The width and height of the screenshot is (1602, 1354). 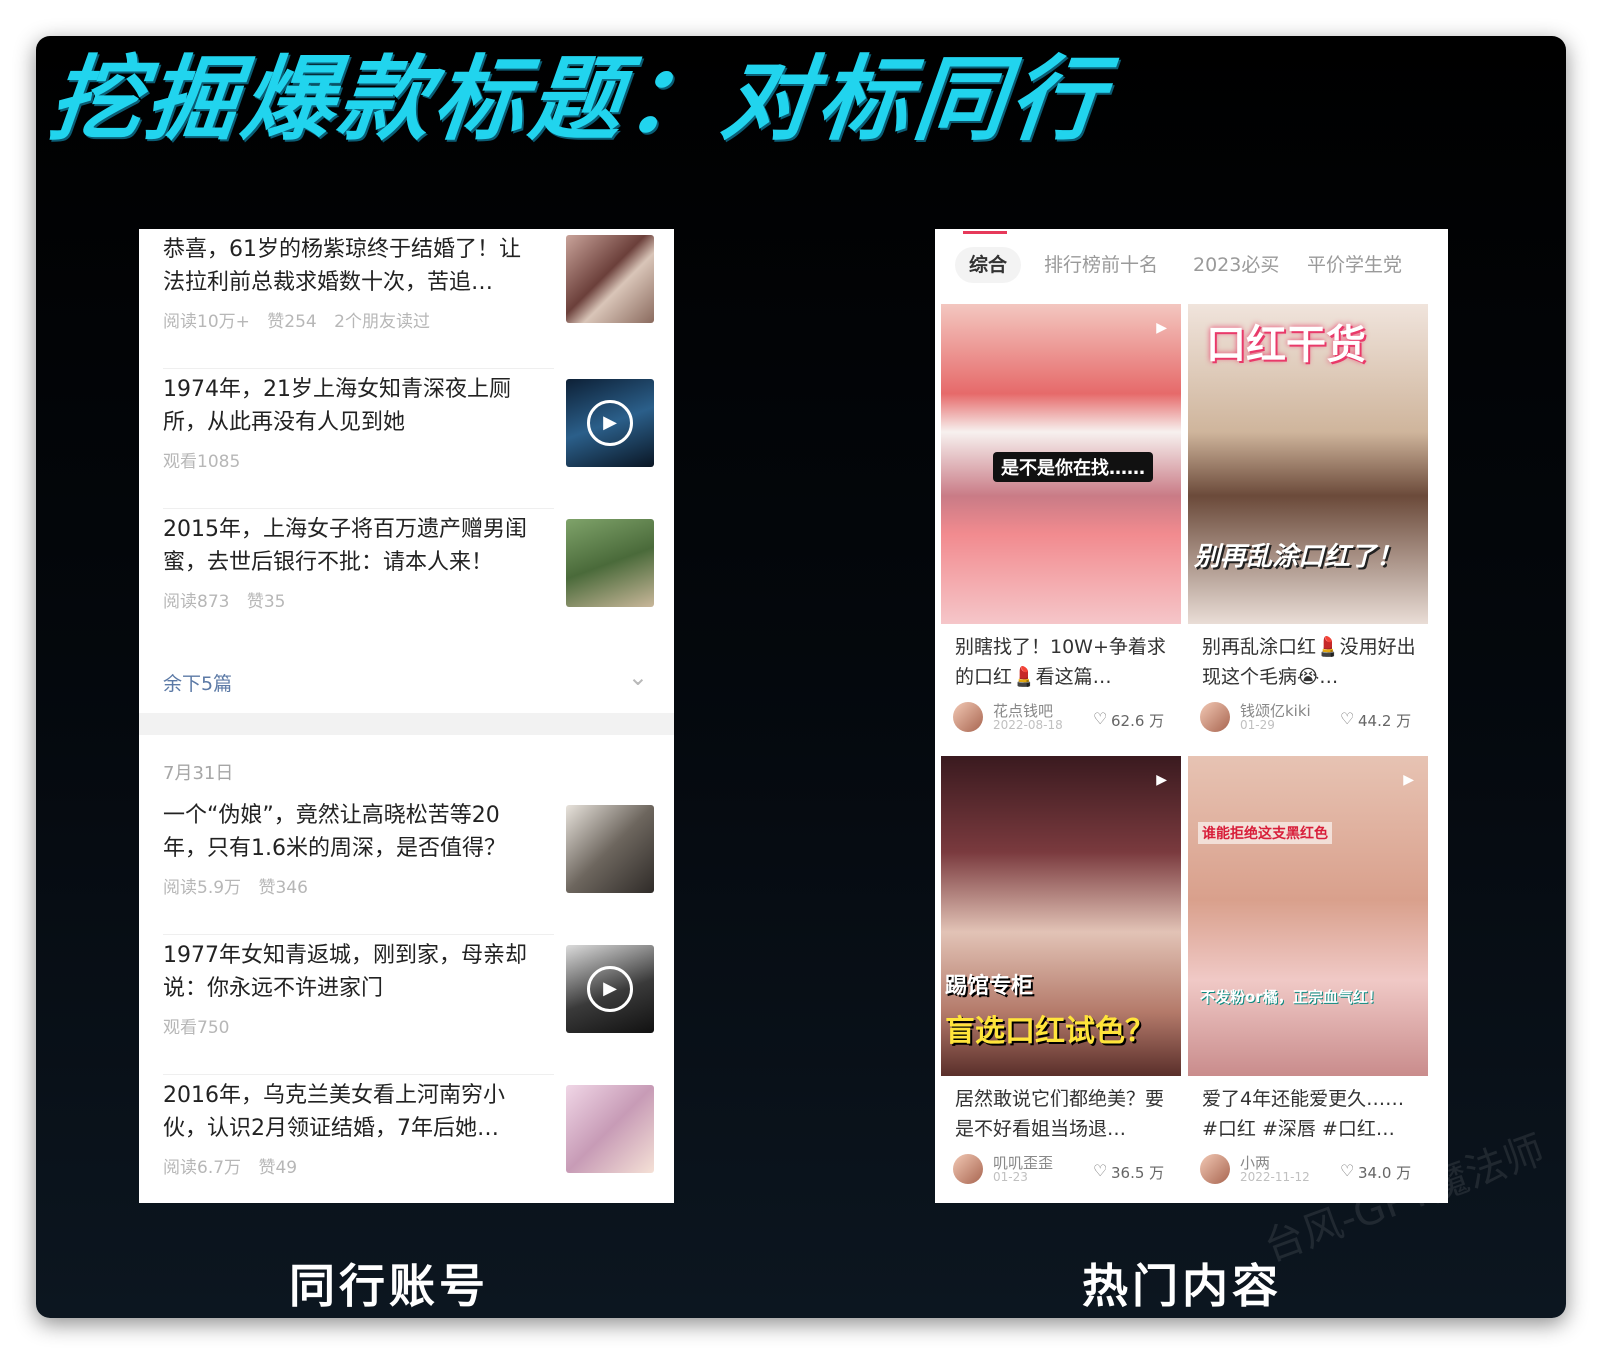 I want to click on cover-caption: 不发粉or橘，正宗血气红！, so click(x=1291, y=997).